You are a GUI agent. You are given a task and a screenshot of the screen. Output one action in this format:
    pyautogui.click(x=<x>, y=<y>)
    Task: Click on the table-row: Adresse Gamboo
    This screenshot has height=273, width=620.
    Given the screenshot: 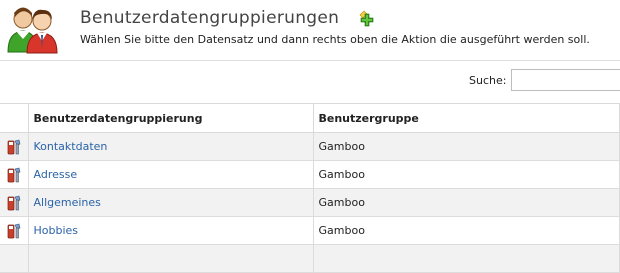 What is the action you would take?
    pyautogui.click(x=310, y=174)
    